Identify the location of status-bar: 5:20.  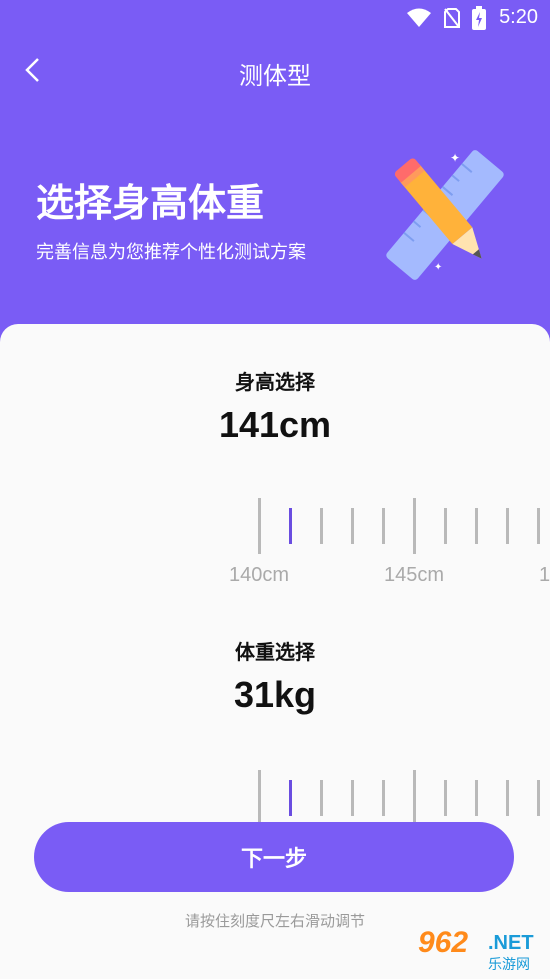
(275, 18).